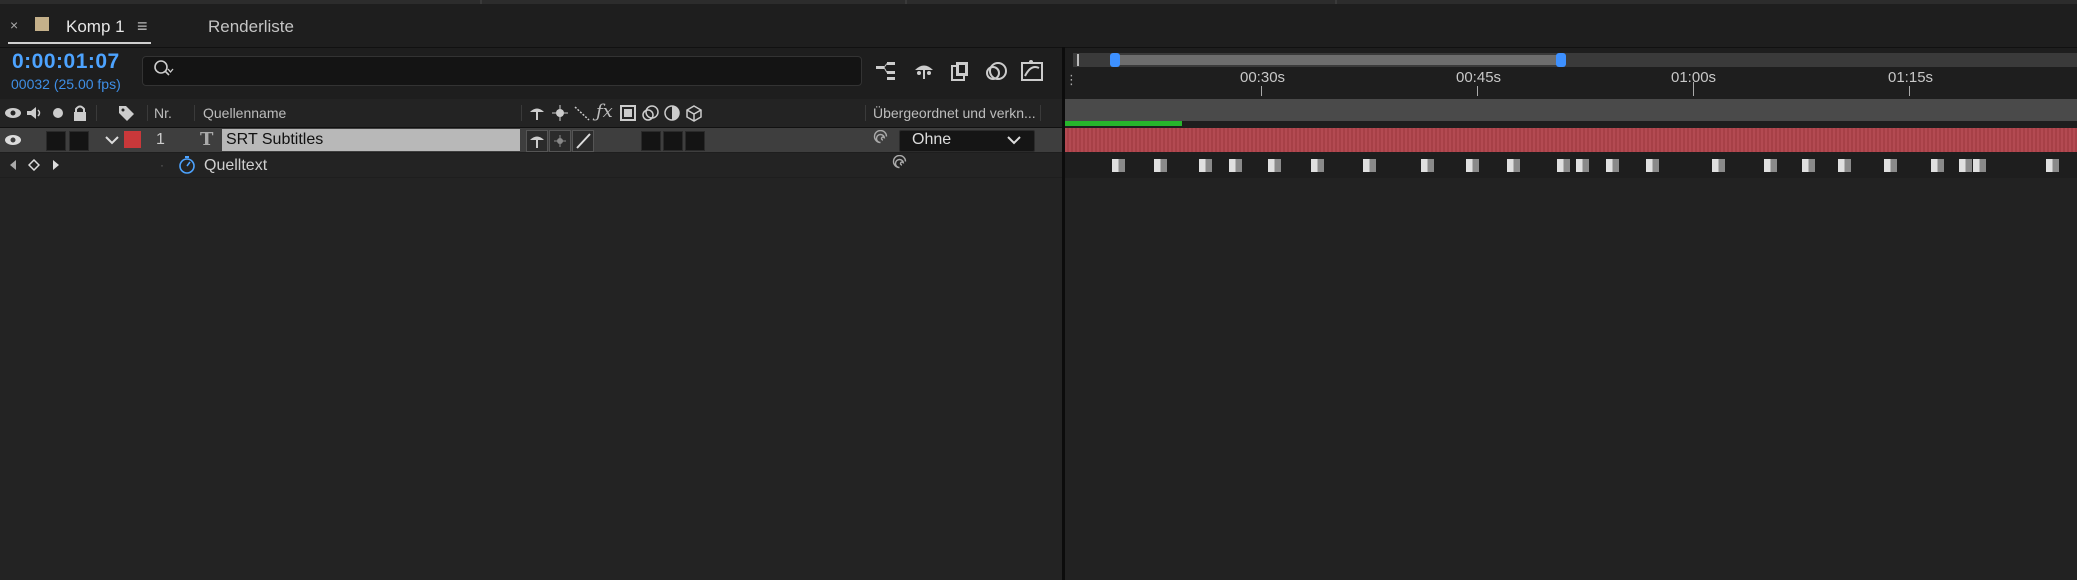 The width and height of the screenshot is (2077, 580). Describe the element at coordinates (582, 113) in the screenshot. I see `quality-icon` at that location.